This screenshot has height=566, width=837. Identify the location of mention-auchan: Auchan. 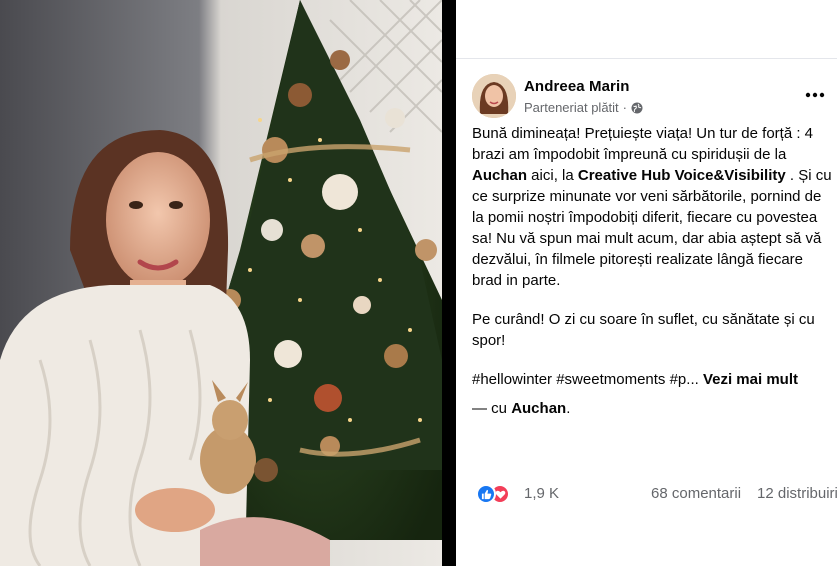
(499, 175).